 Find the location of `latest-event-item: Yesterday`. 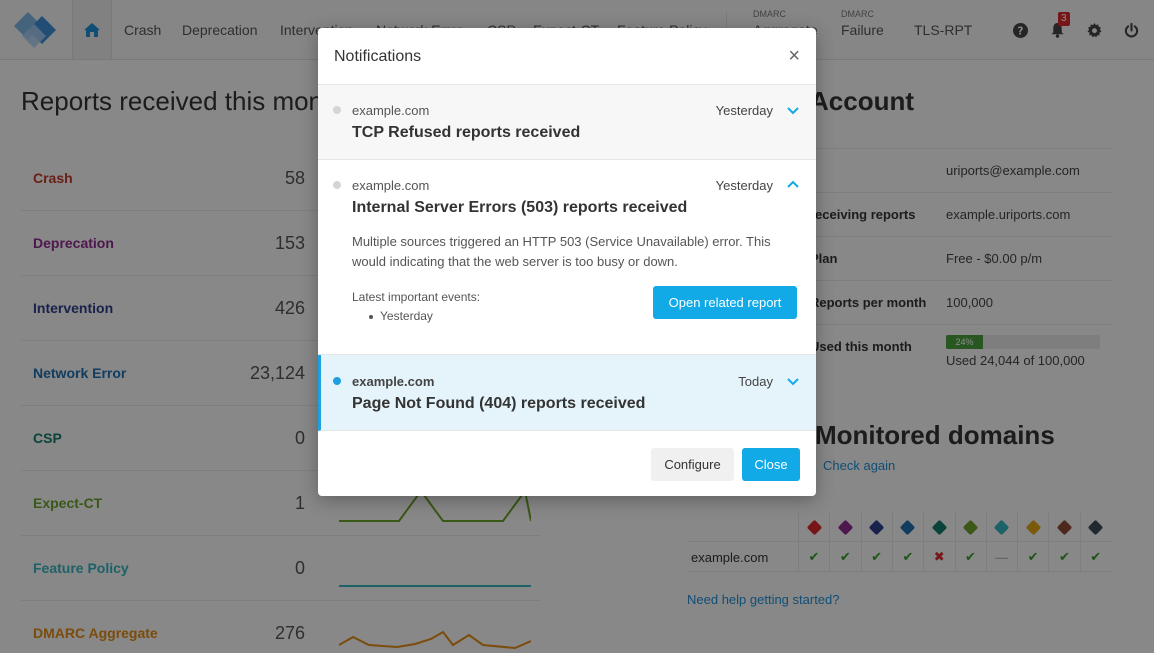

latest-event-item: Yesterday is located at coordinates (401, 316).